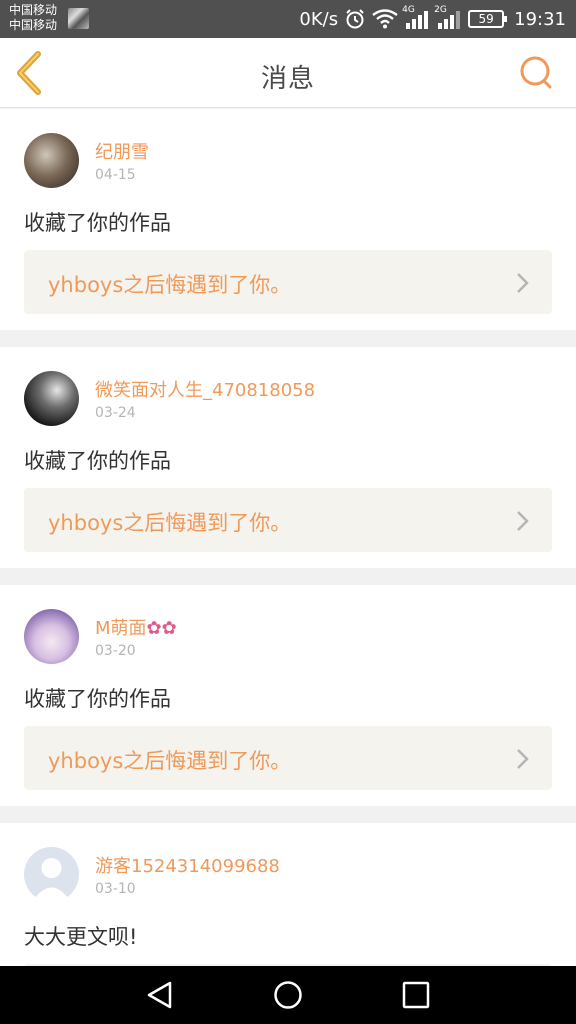 This screenshot has width=576, height=1024. Describe the element at coordinates (51, 880) in the screenshot. I see `default-avatar-icon` at that location.